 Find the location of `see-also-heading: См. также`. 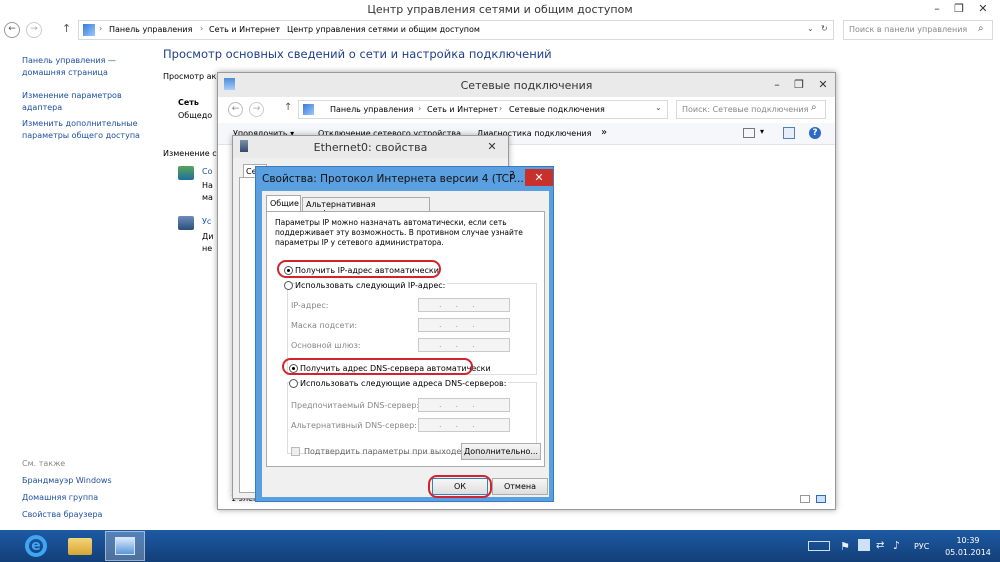

see-also-heading: См. также is located at coordinates (44, 463).